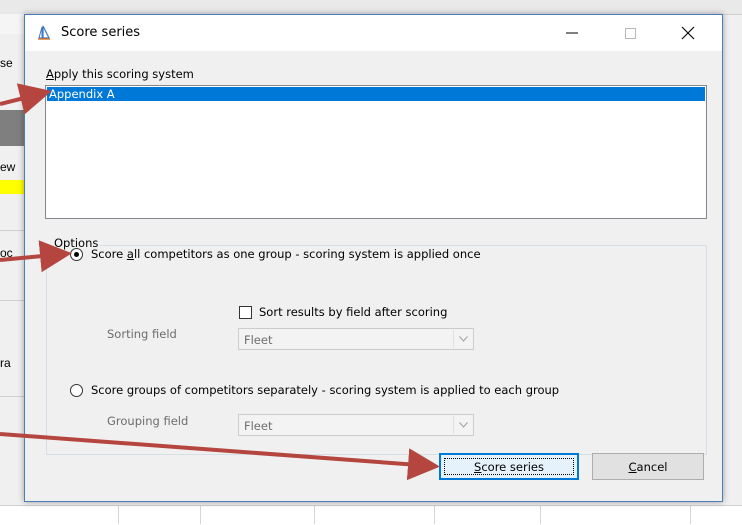  I want to click on sorting-field-label: Sorting field, so click(142, 334).